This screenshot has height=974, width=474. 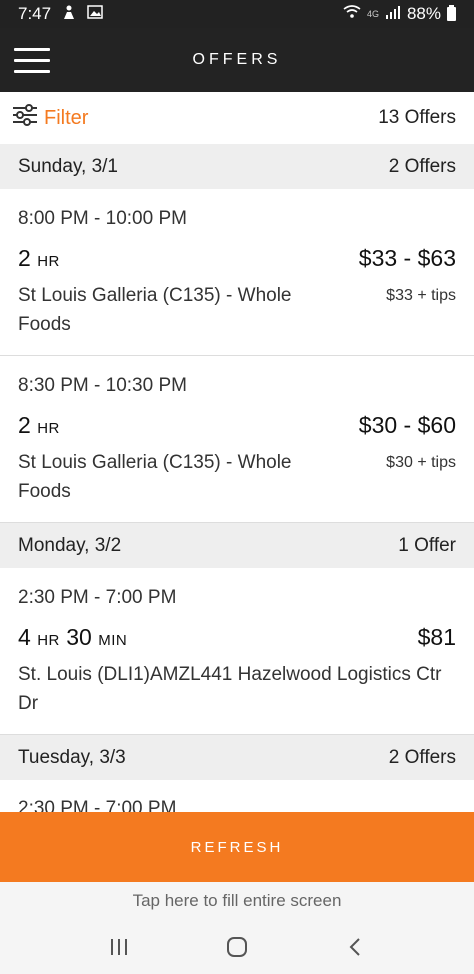 I want to click on day-header-monday: Monday, 3/2 1 Offer, so click(x=237, y=545).